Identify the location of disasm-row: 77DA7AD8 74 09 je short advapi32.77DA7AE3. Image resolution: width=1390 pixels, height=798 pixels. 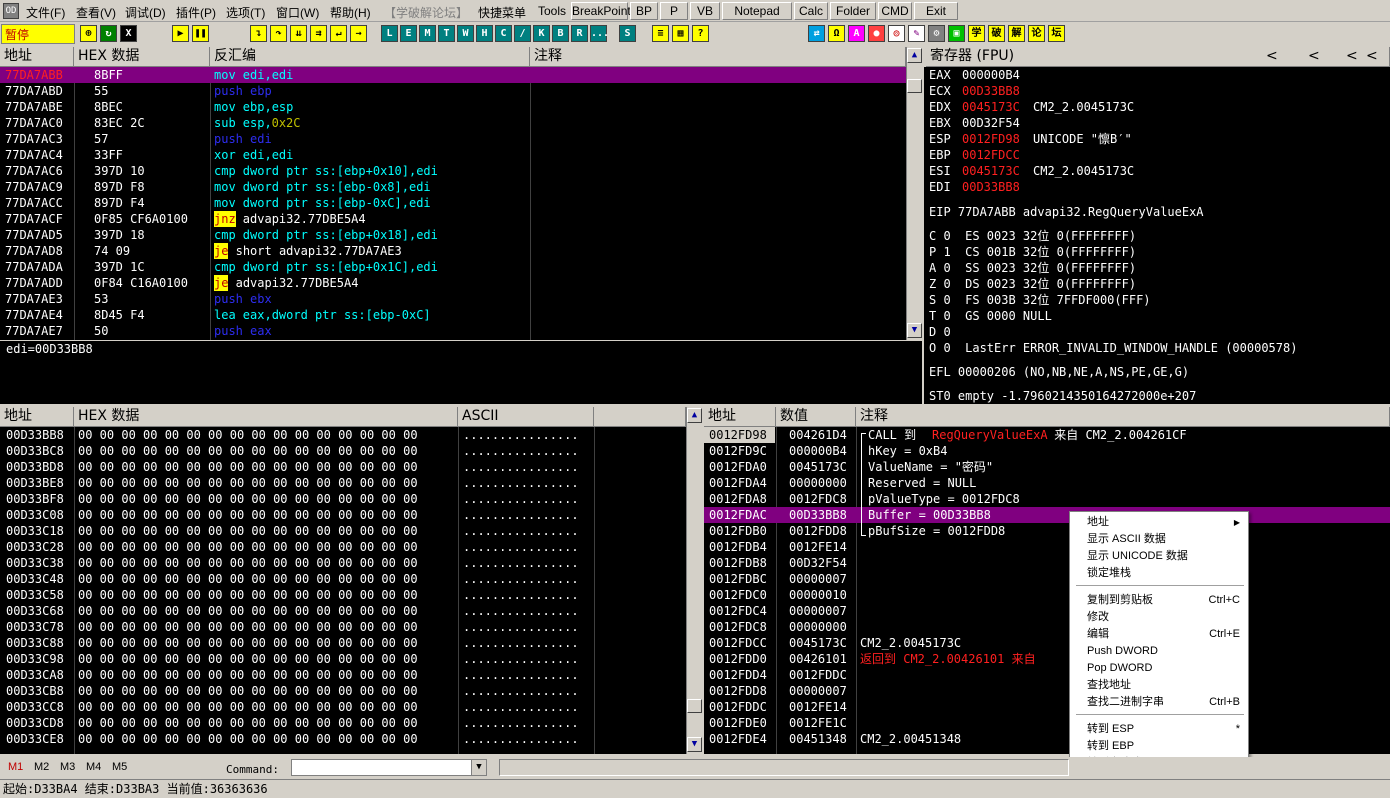
(453, 251).